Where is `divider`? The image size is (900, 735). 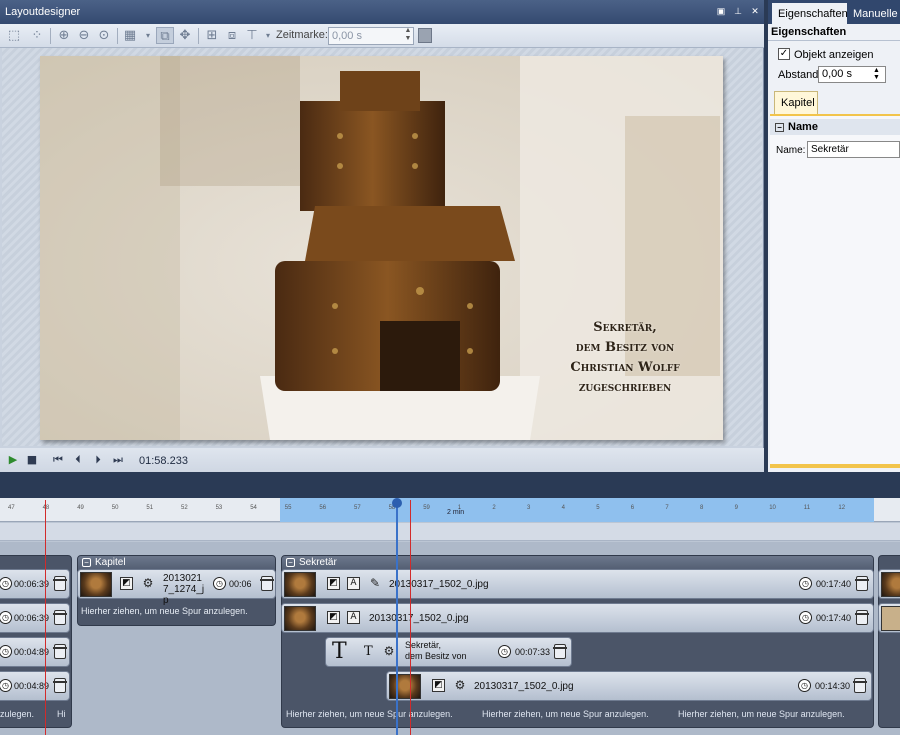 divider is located at coordinates (835, 466).